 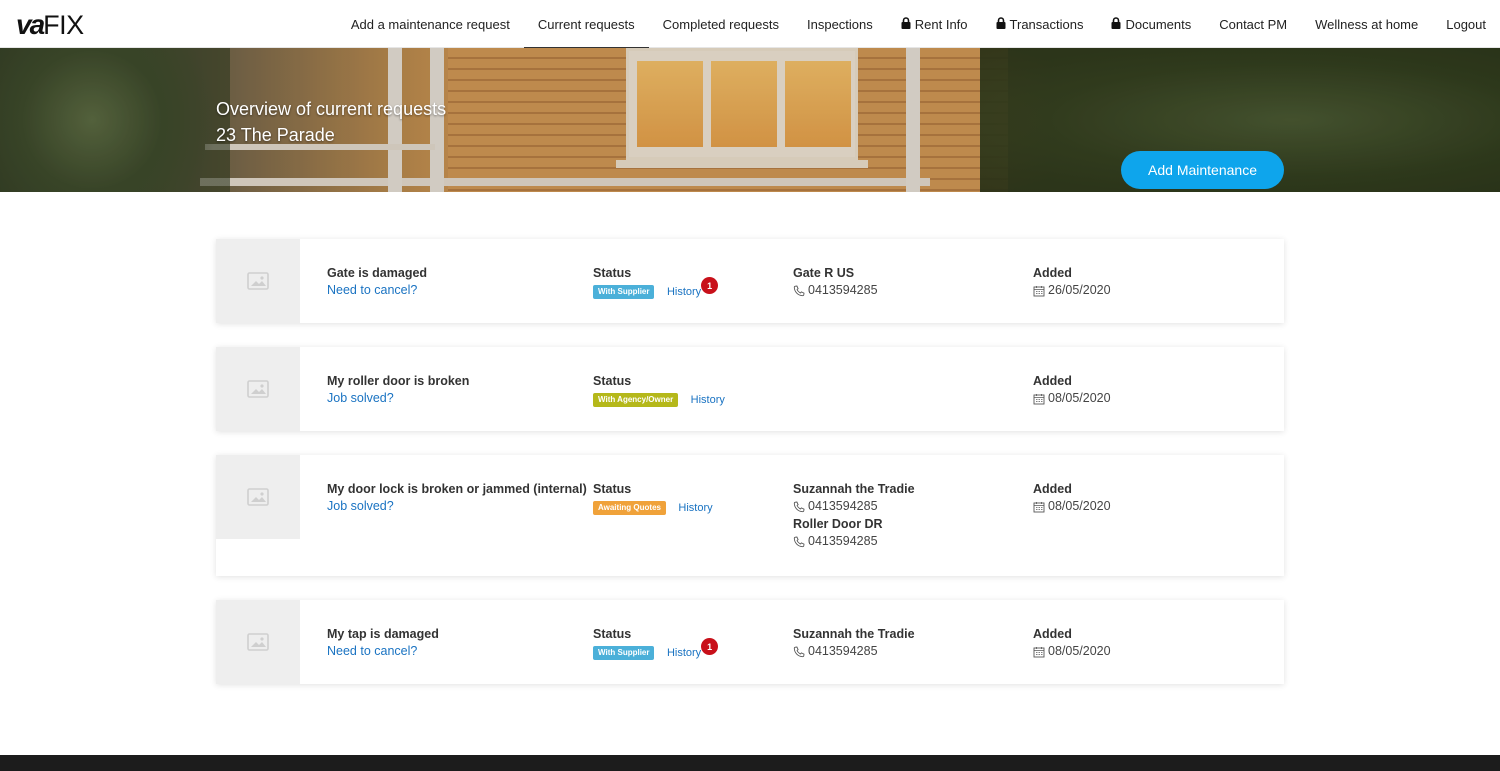 I want to click on nav-logout: Logout, so click(x=1466, y=24).